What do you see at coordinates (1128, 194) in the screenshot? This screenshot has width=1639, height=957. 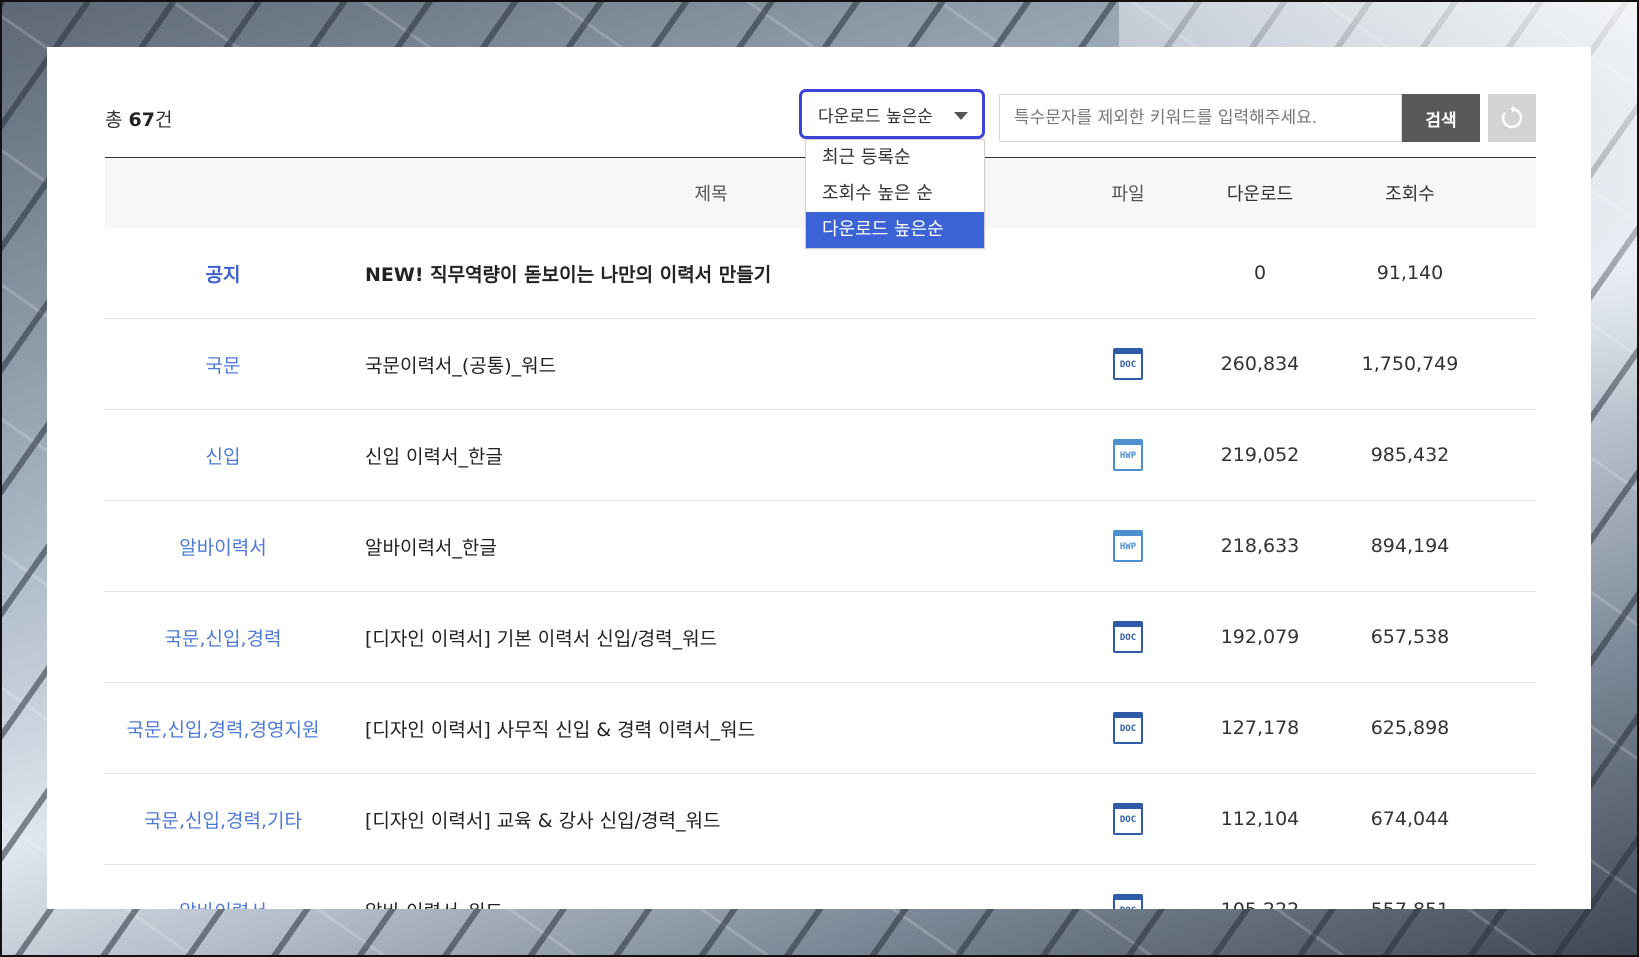 I see `header-file: 파일` at bounding box center [1128, 194].